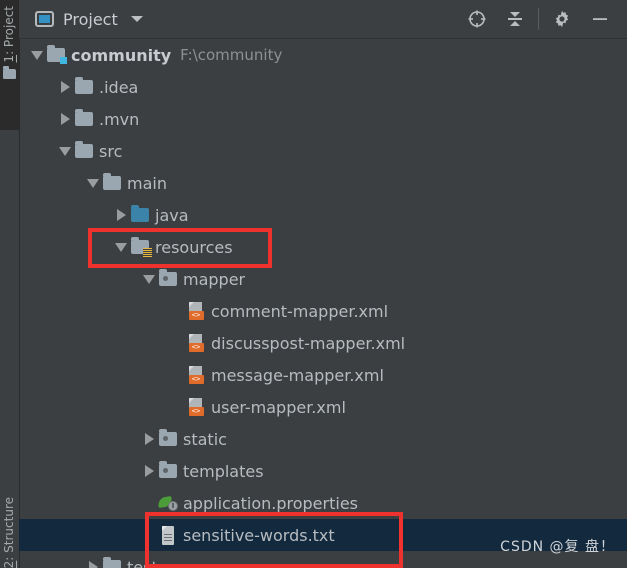 The image size is (627, 568). I want to click on tool-window-bar: 1: Project 2: Structure, so click(10, 284).